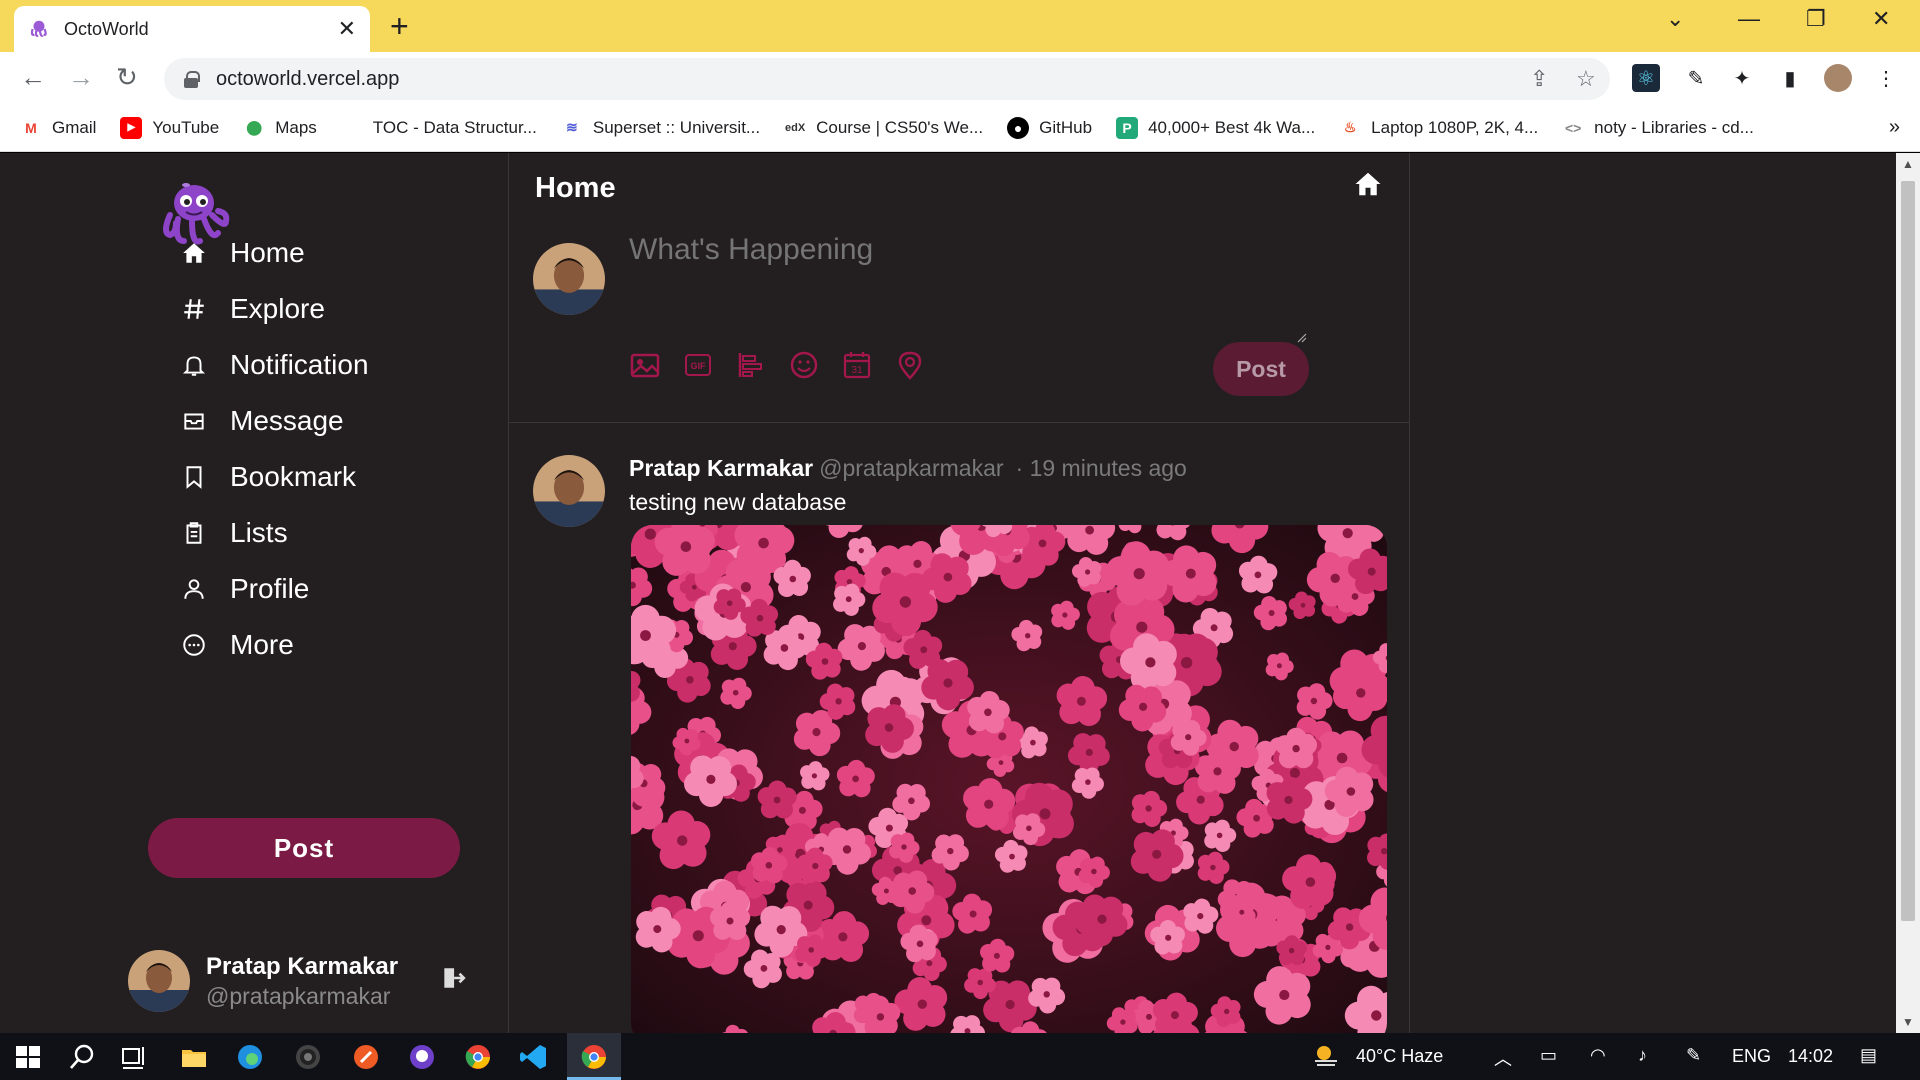 The image size is (1920, 1080). I want to click on home-icon, so click(1368, 184).